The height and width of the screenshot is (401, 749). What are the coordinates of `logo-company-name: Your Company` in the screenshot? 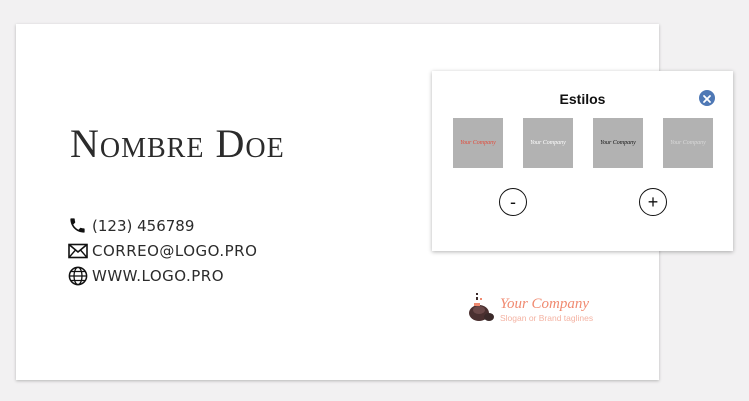 It's located at (545, 304).